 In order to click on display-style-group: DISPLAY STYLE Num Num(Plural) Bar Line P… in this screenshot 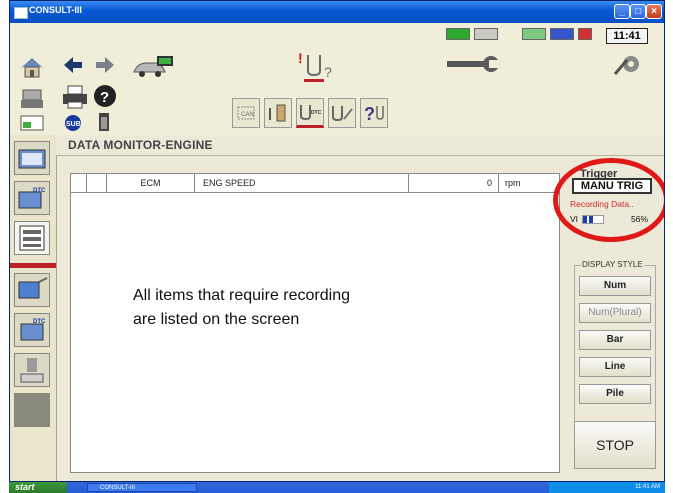, I will do `click(615, 342)`.